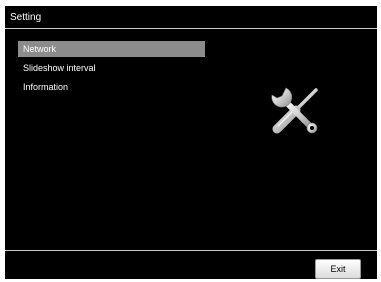 The height and width of the screenshot is (282, 381). Describe the element at coordinates (111, 49) in the screenshot. I see `menu-item-network: Network` at that location.